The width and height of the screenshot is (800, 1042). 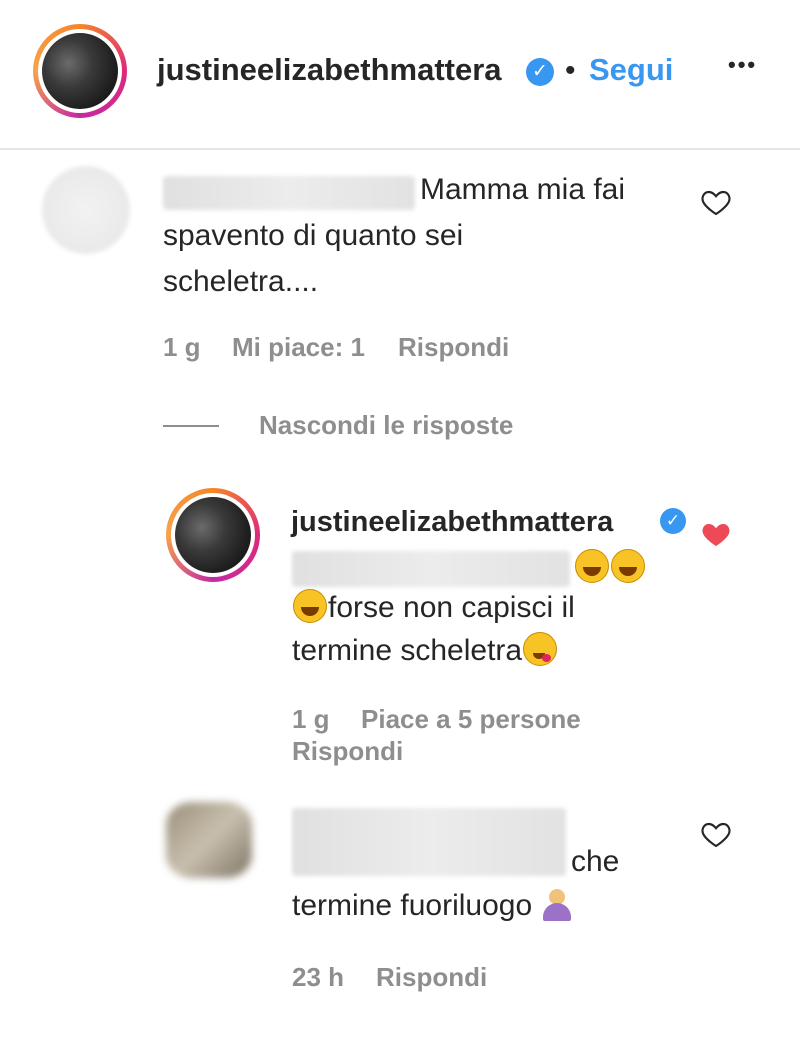 What do you see at coordinates (182, 347) in the screenshot?
I see `comment-timestamp: 1 g` at bounding box center [182, 347].